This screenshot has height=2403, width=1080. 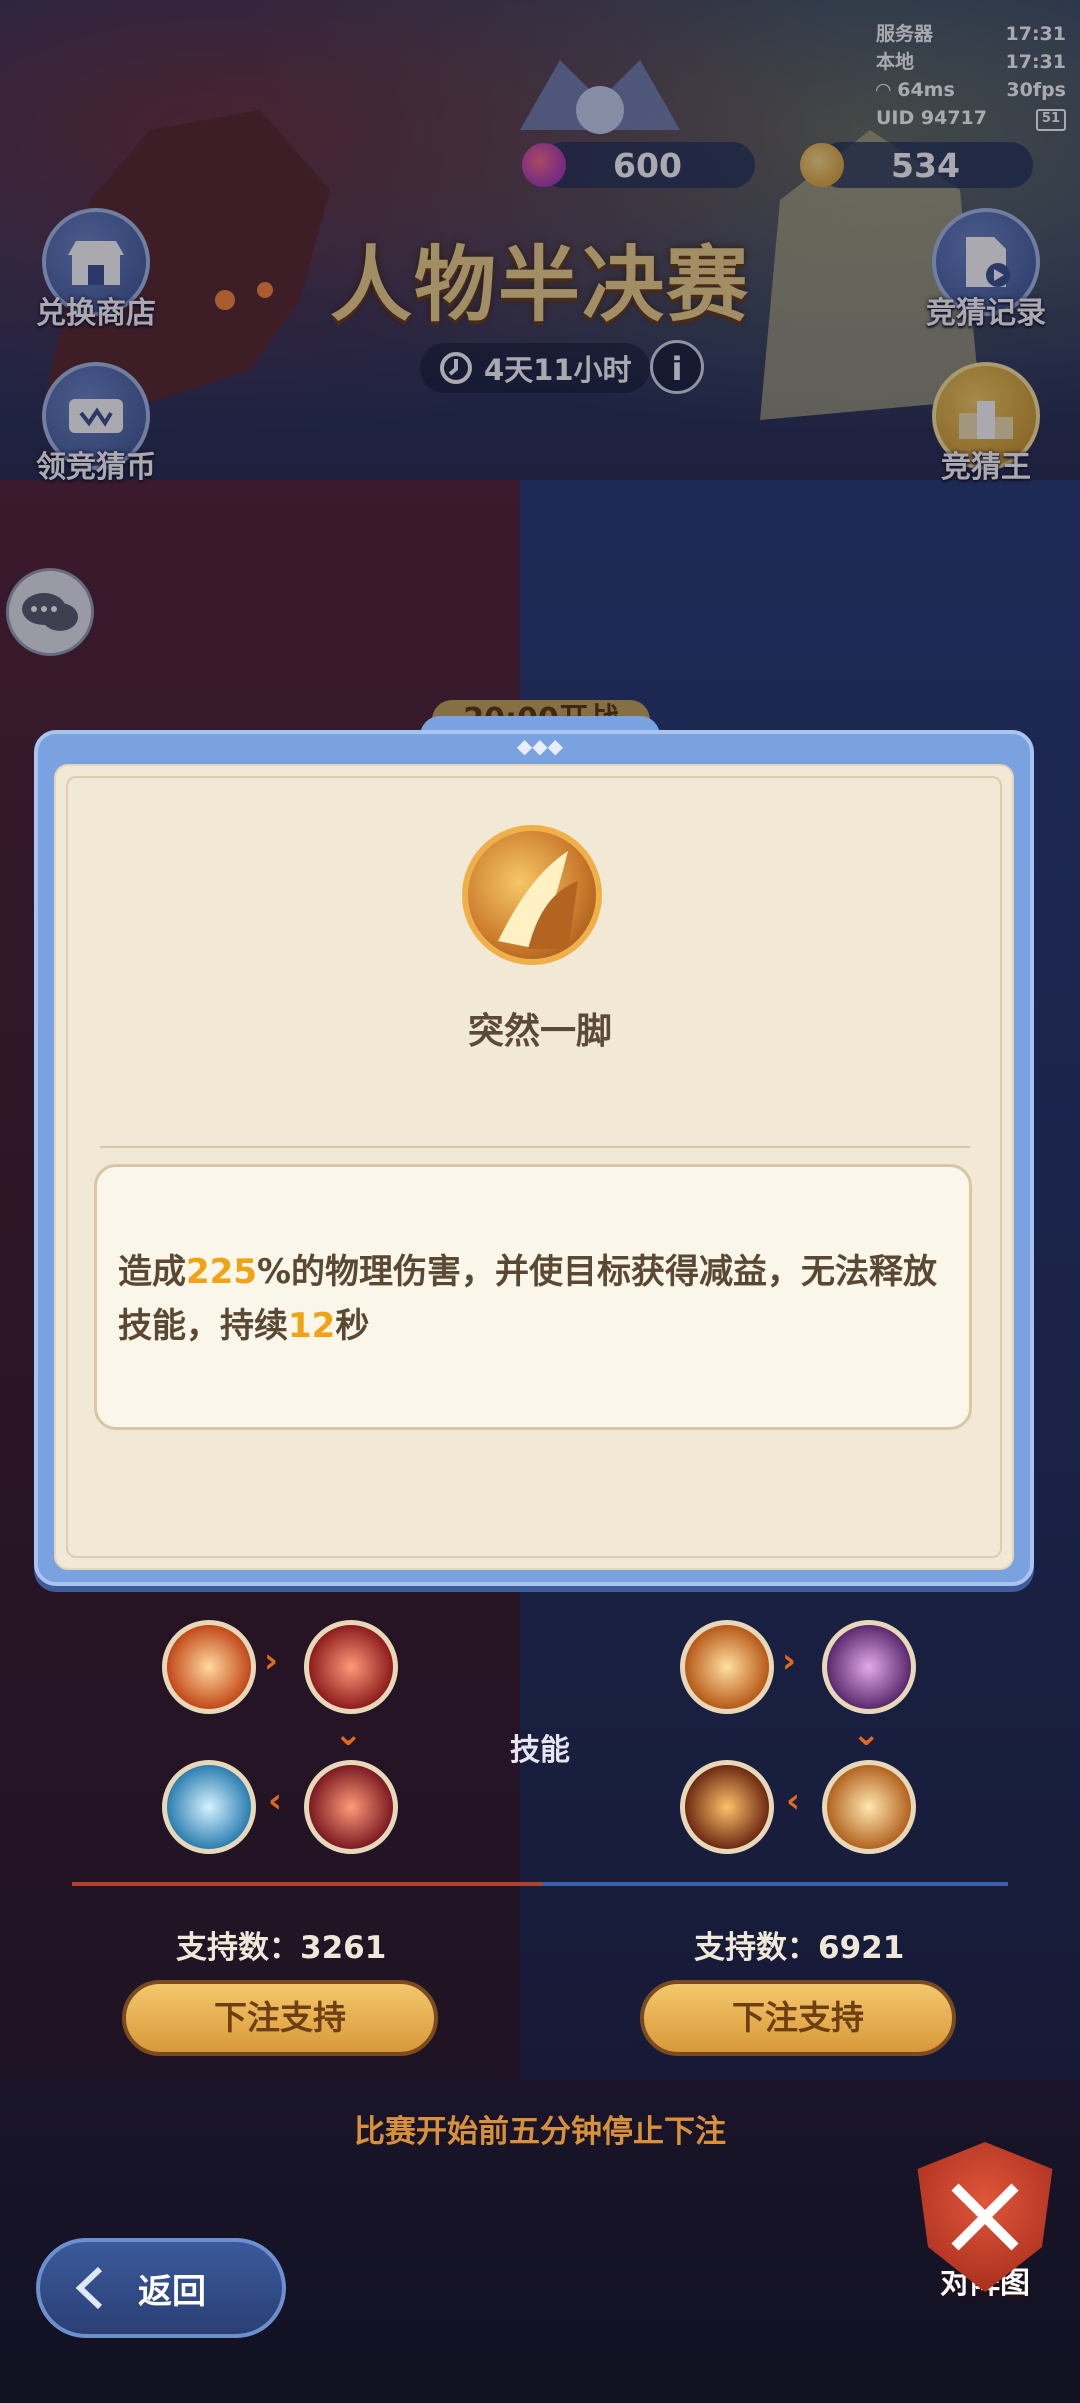 What do you see at coordinates (535, 1147) in the screenshot?
I see `popup-divider` at bounding box center [535, 1147].